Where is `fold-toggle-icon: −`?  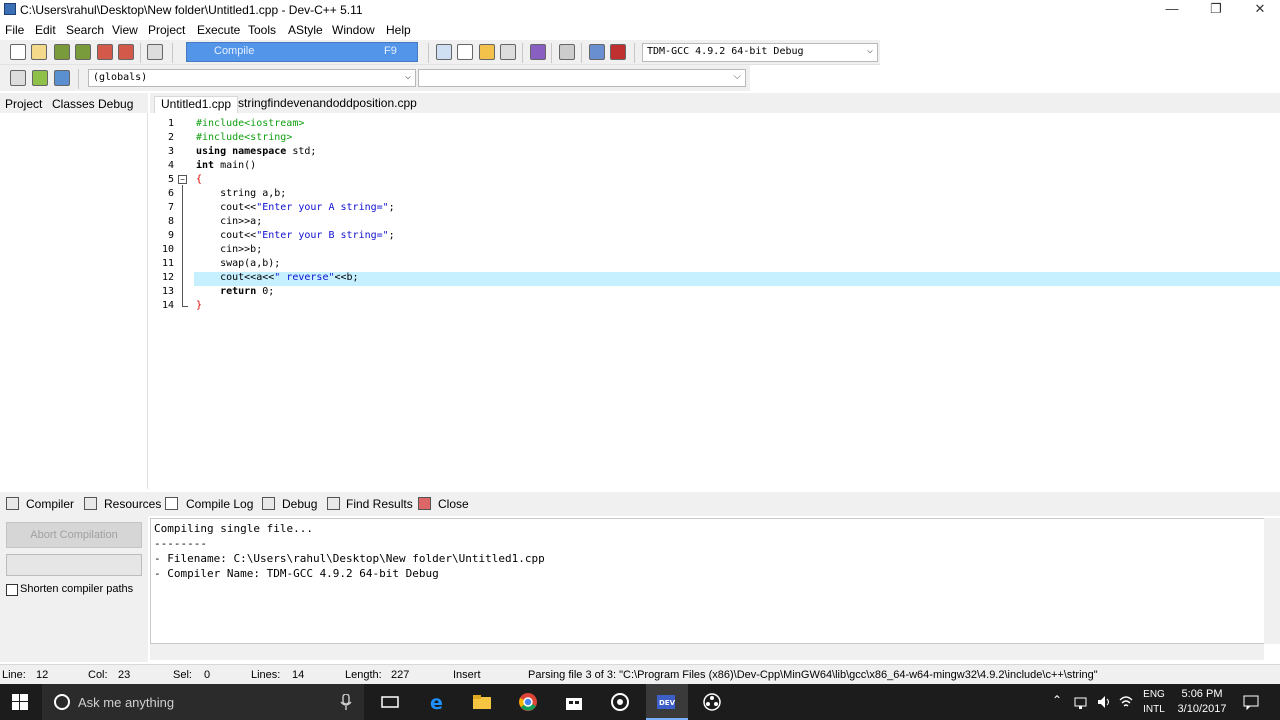
fold-toggle-icon: − is located at coordinates (182, 179).